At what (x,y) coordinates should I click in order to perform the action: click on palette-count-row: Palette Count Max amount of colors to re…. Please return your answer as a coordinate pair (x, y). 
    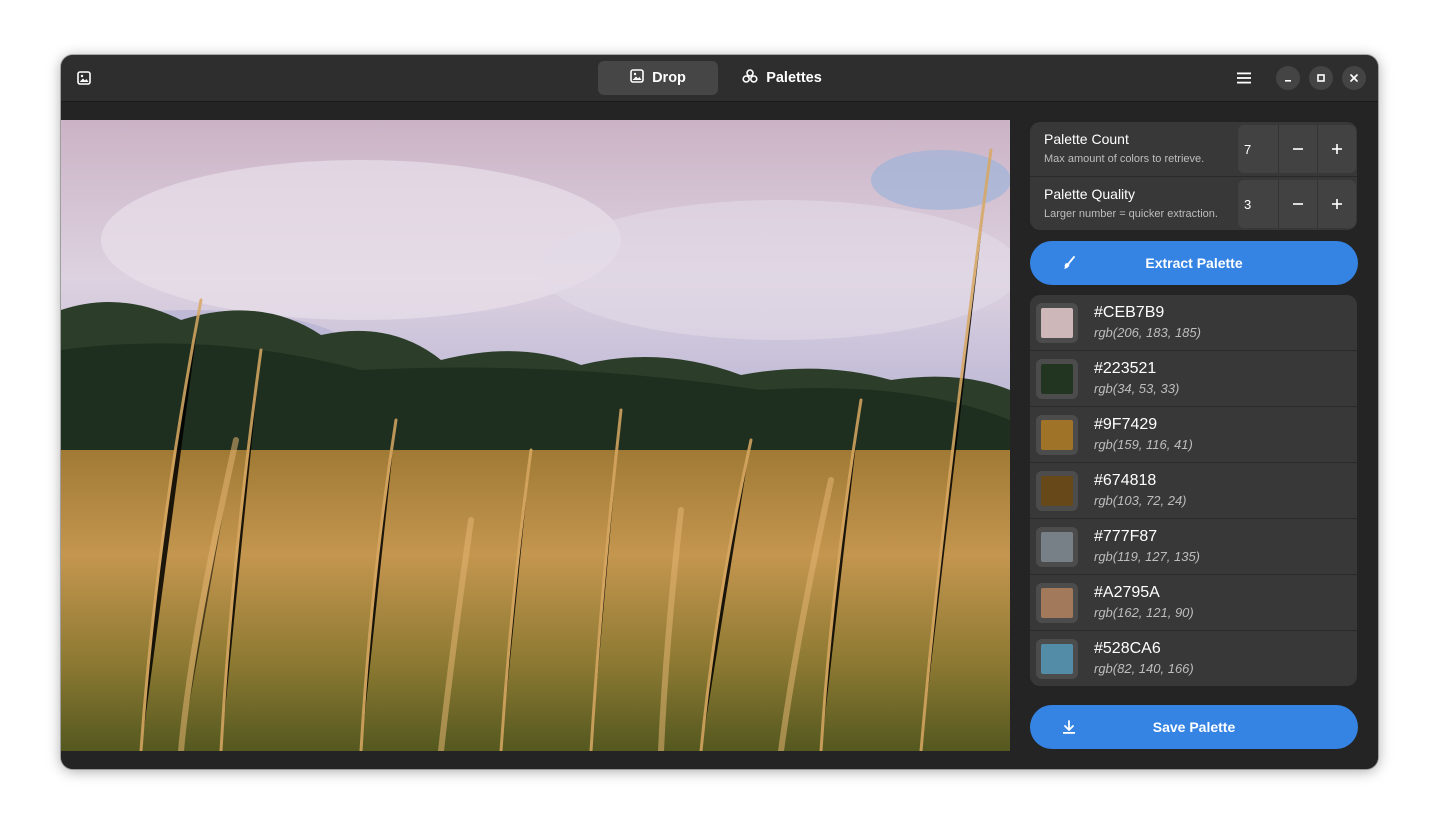
    Looking at the image, I should click on (1193, 149).